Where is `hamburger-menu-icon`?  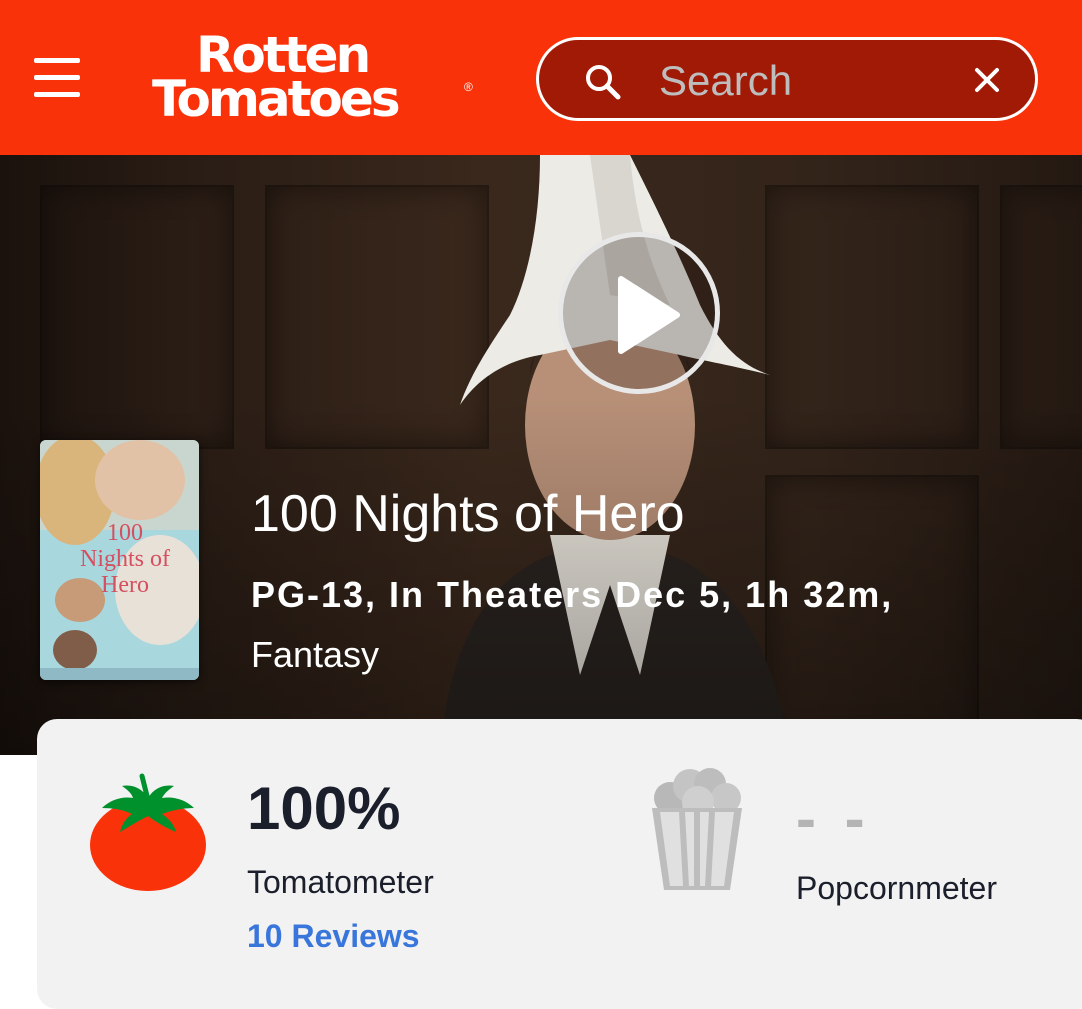 hamburger-menu-icon is located at coordinates (57, 78).